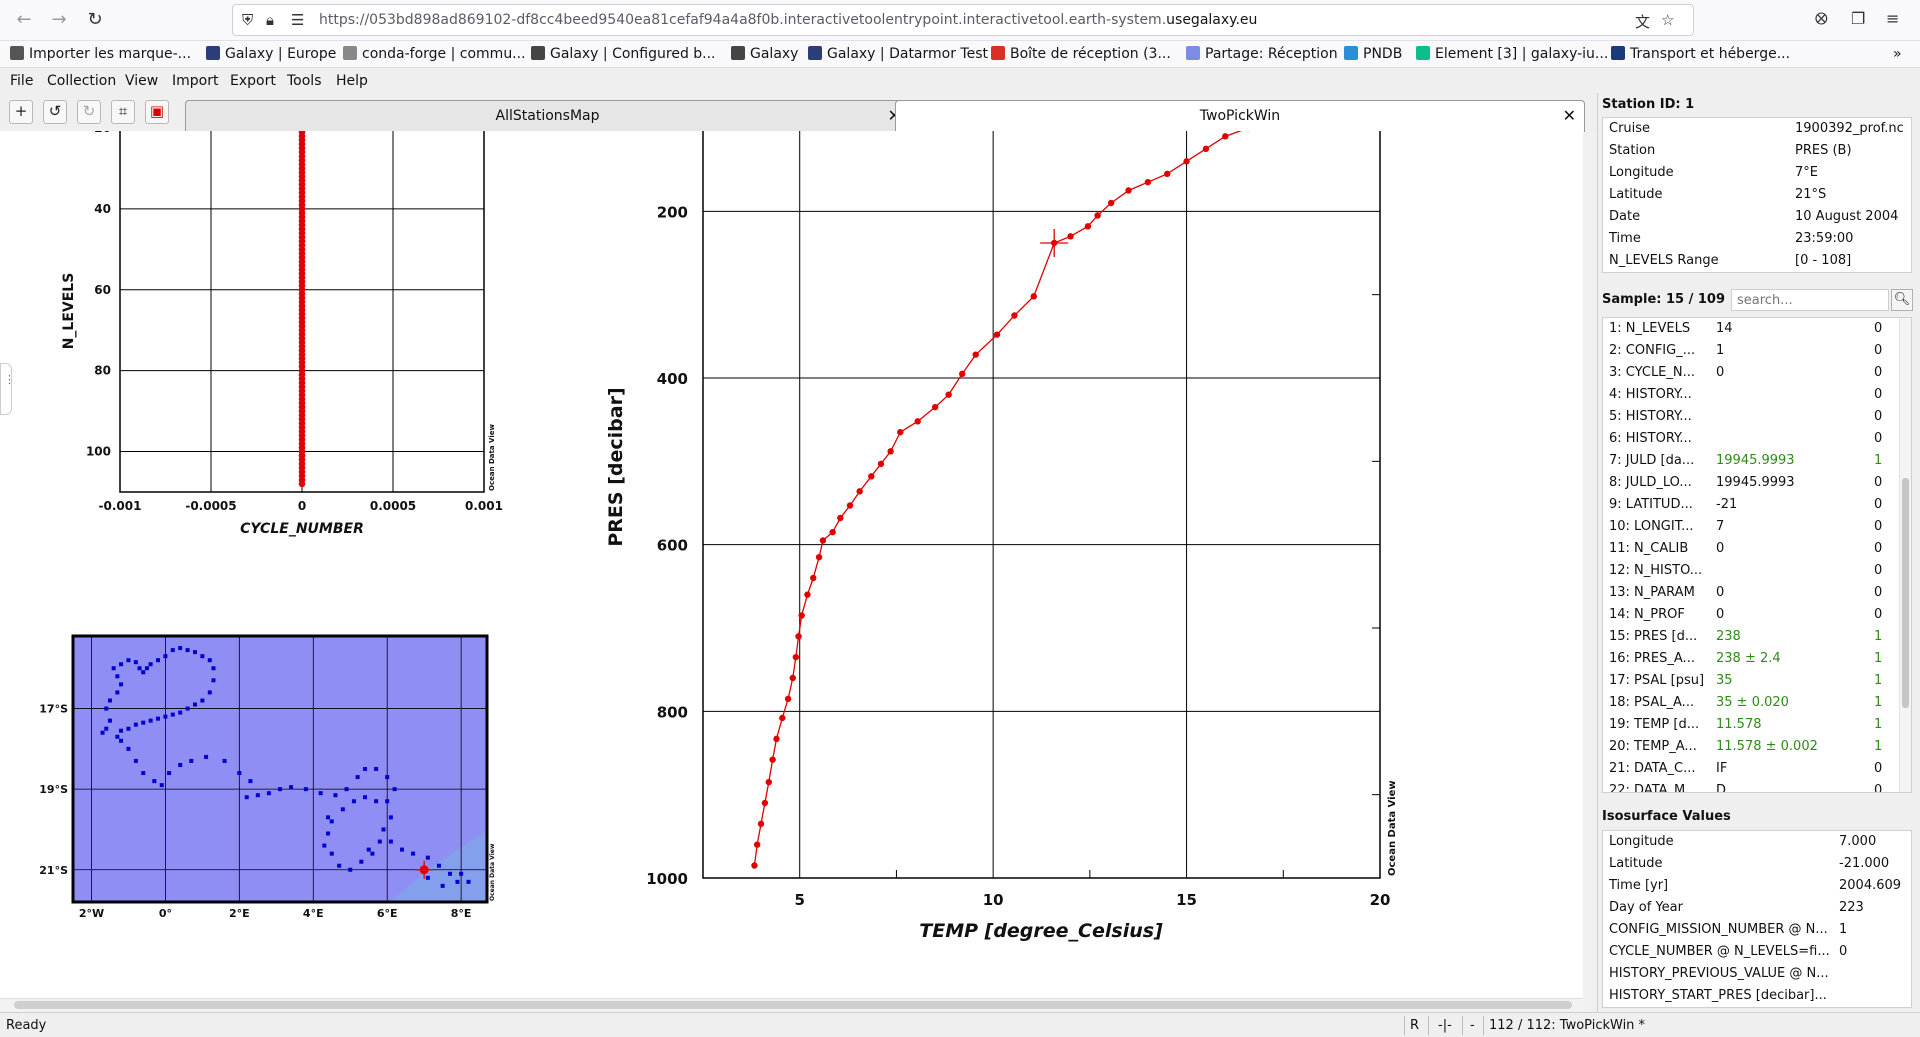 The height and width of the screenshot is (1037, 1920). What do you see at coordinates (672, 379) in the screenshot?
I see `plot2-ytick-label: 400` at bounding box center [672, 379].